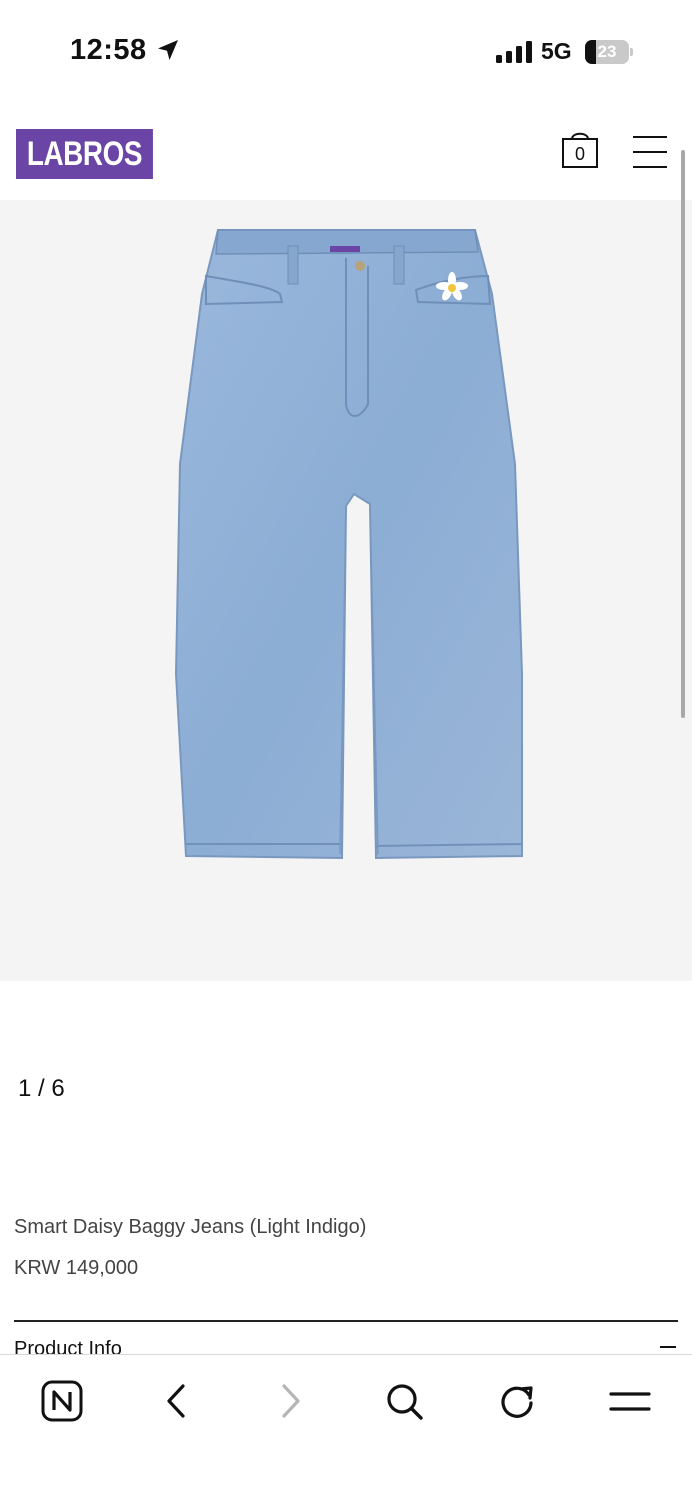 The height and width of the screenshot is (1500, 692). Describe the element at coordinates (84, 154) in the screenshot. I see `brand-logo: LABROS` at that location.